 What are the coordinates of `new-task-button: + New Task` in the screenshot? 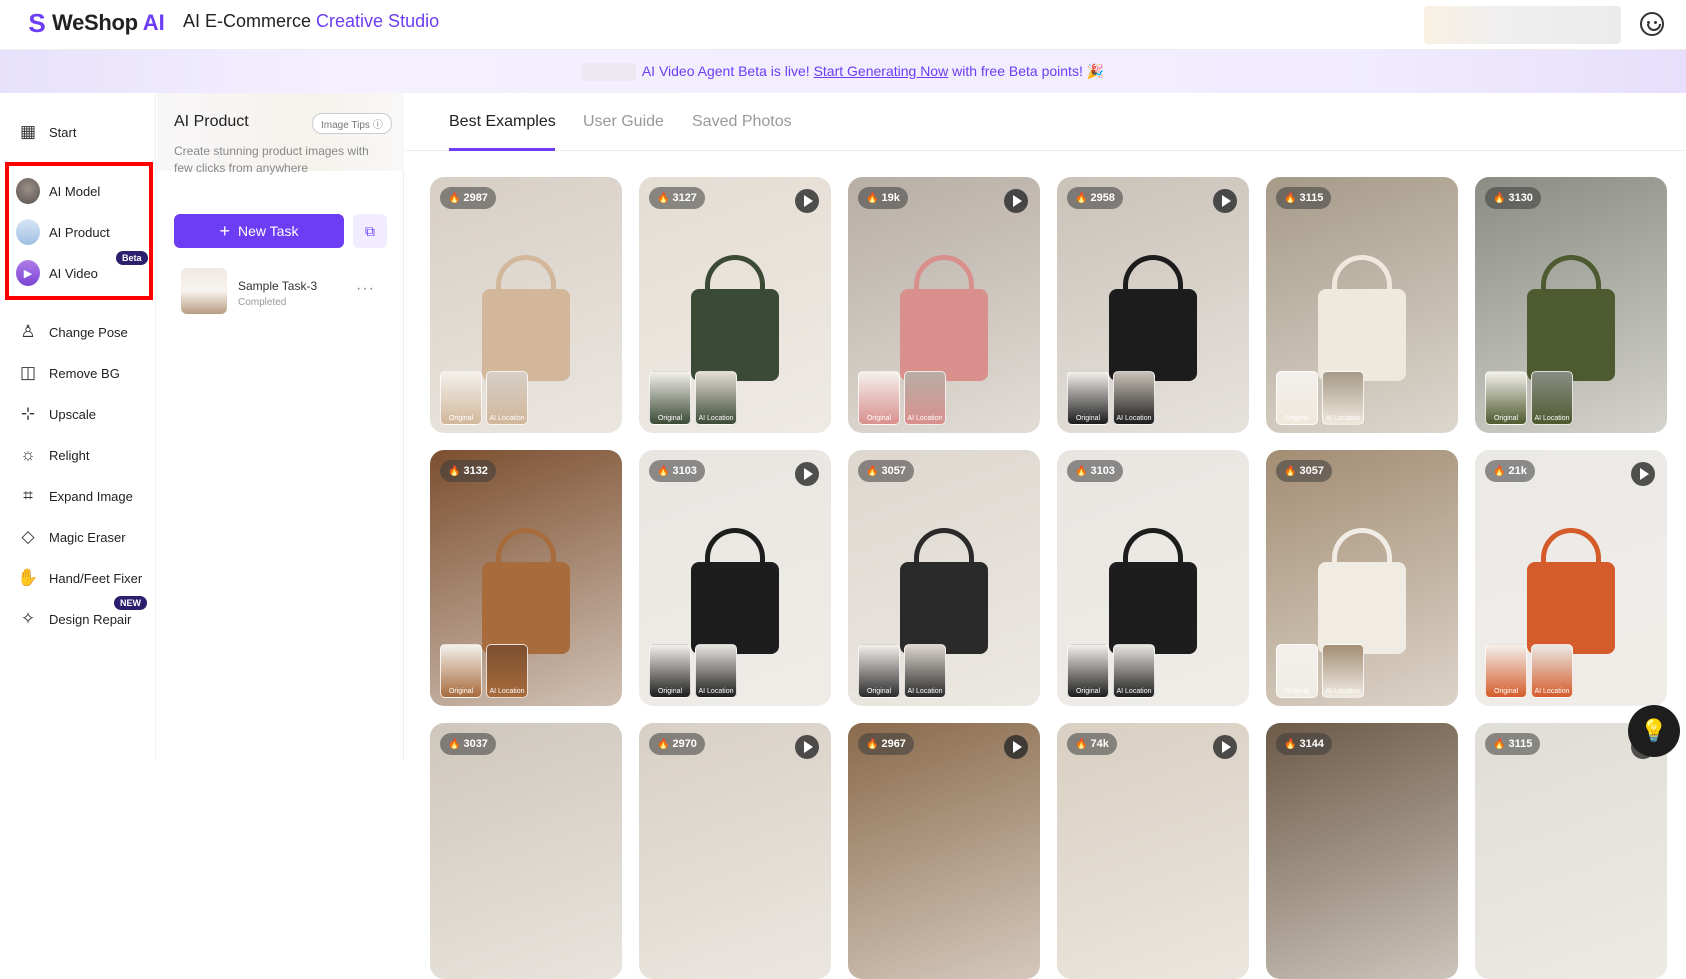 It's located at (259, 231).